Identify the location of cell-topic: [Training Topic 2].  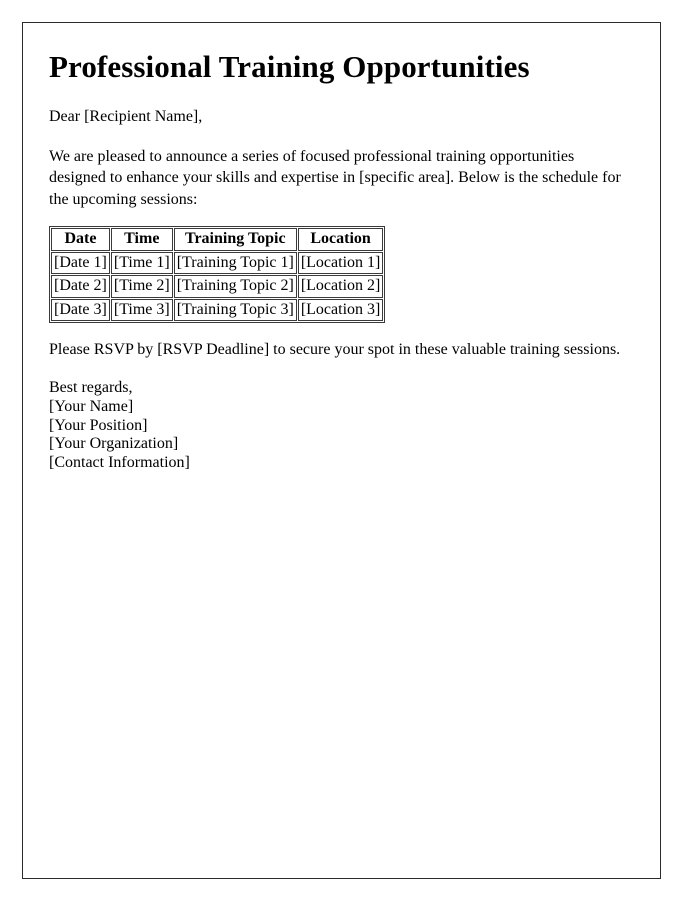
(235, 286).